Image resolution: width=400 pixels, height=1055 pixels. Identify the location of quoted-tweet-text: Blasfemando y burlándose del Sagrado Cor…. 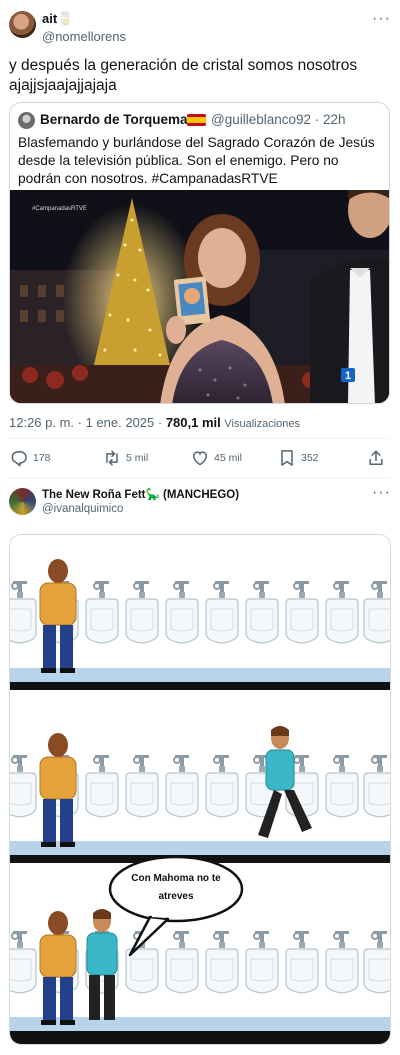
(196, 160).